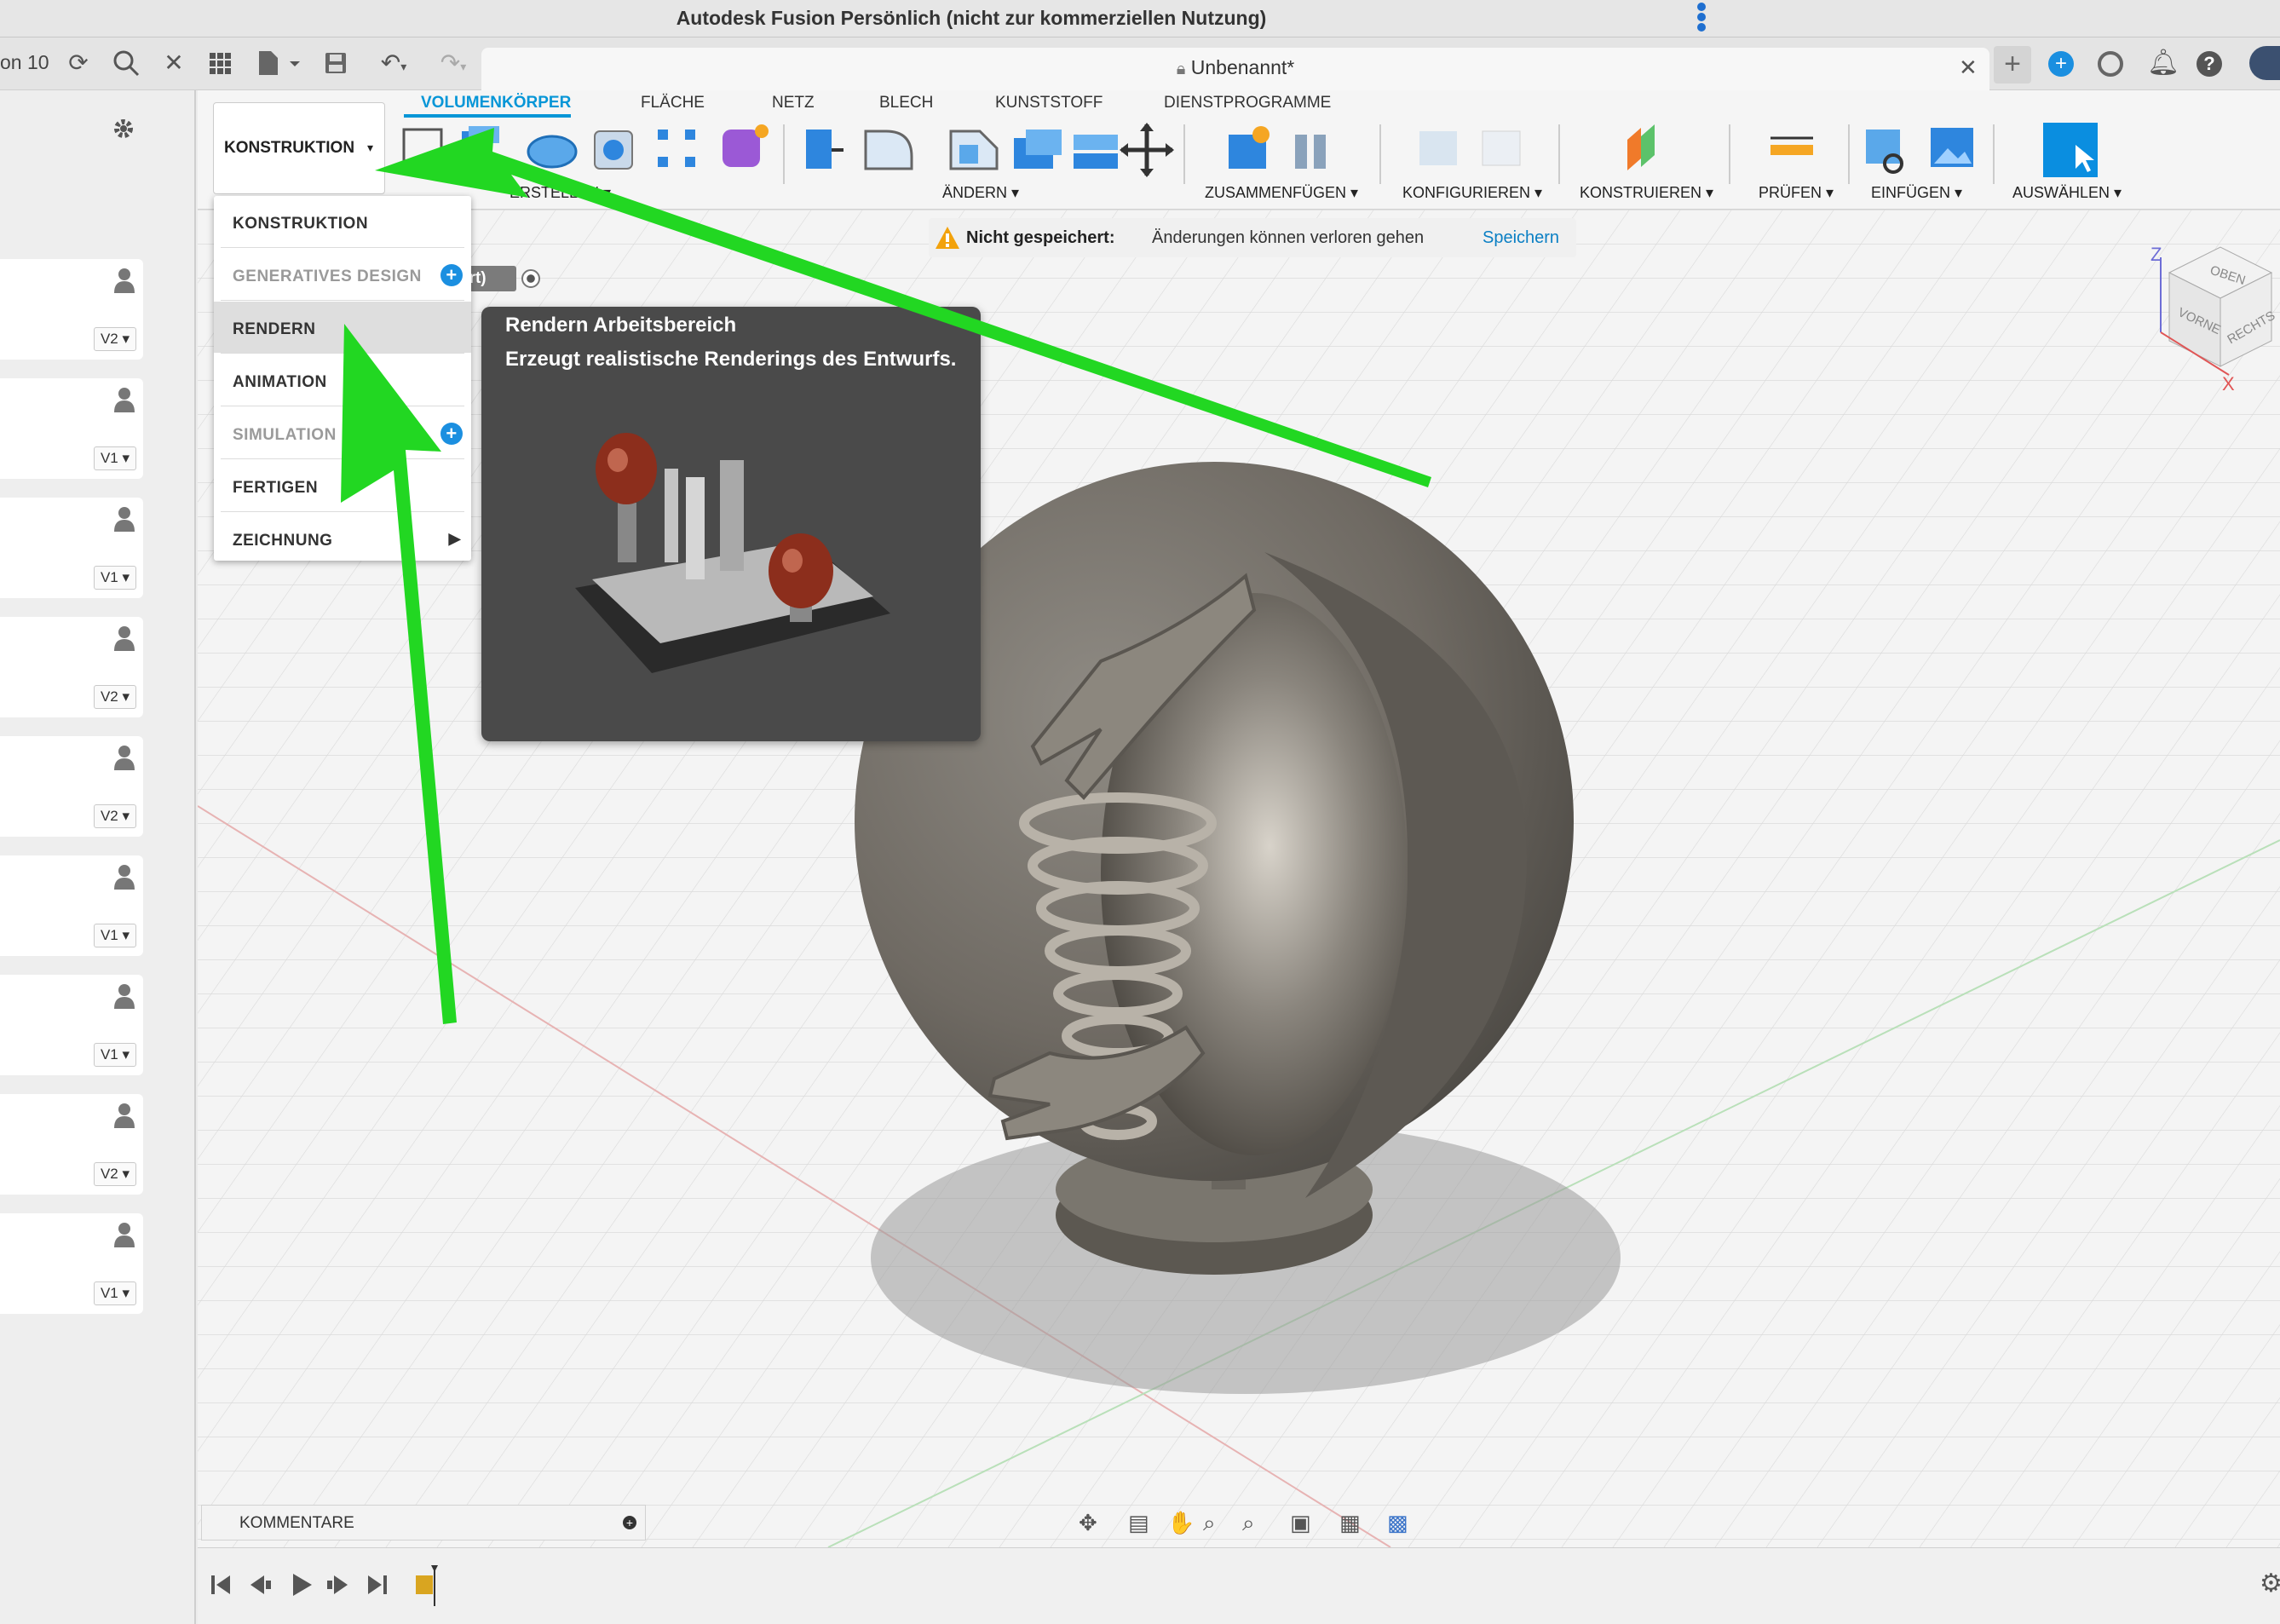  Describe the element at coordinates (428, 1585) in the screenshot. I see `timeline-feature-icon` at that location.